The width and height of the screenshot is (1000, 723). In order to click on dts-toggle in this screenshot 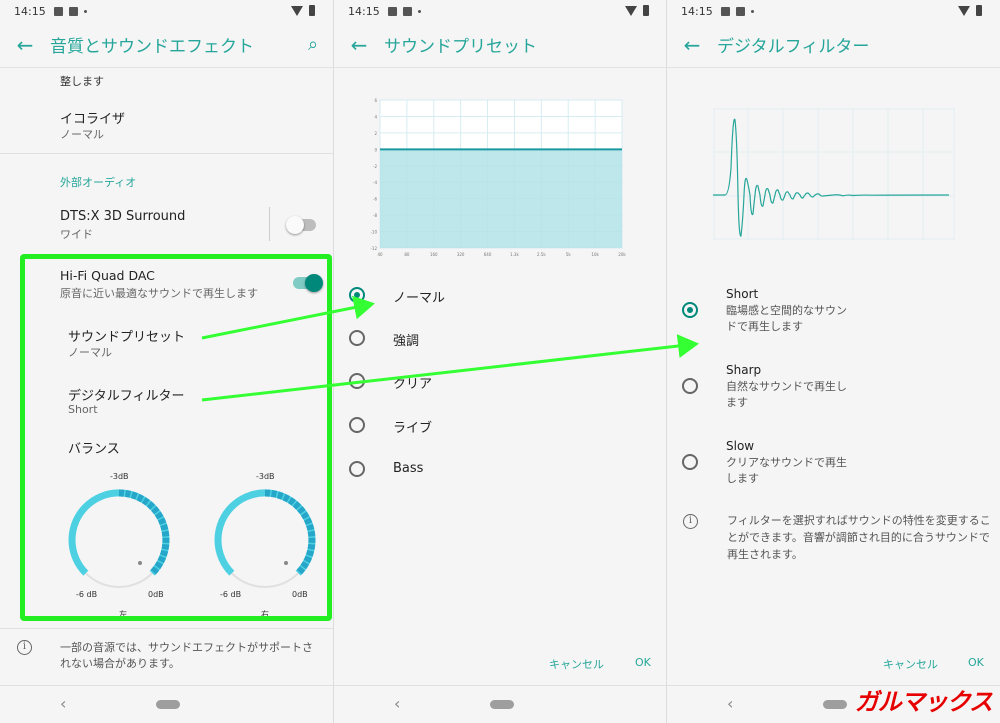, I will do `click(301, 225)`.